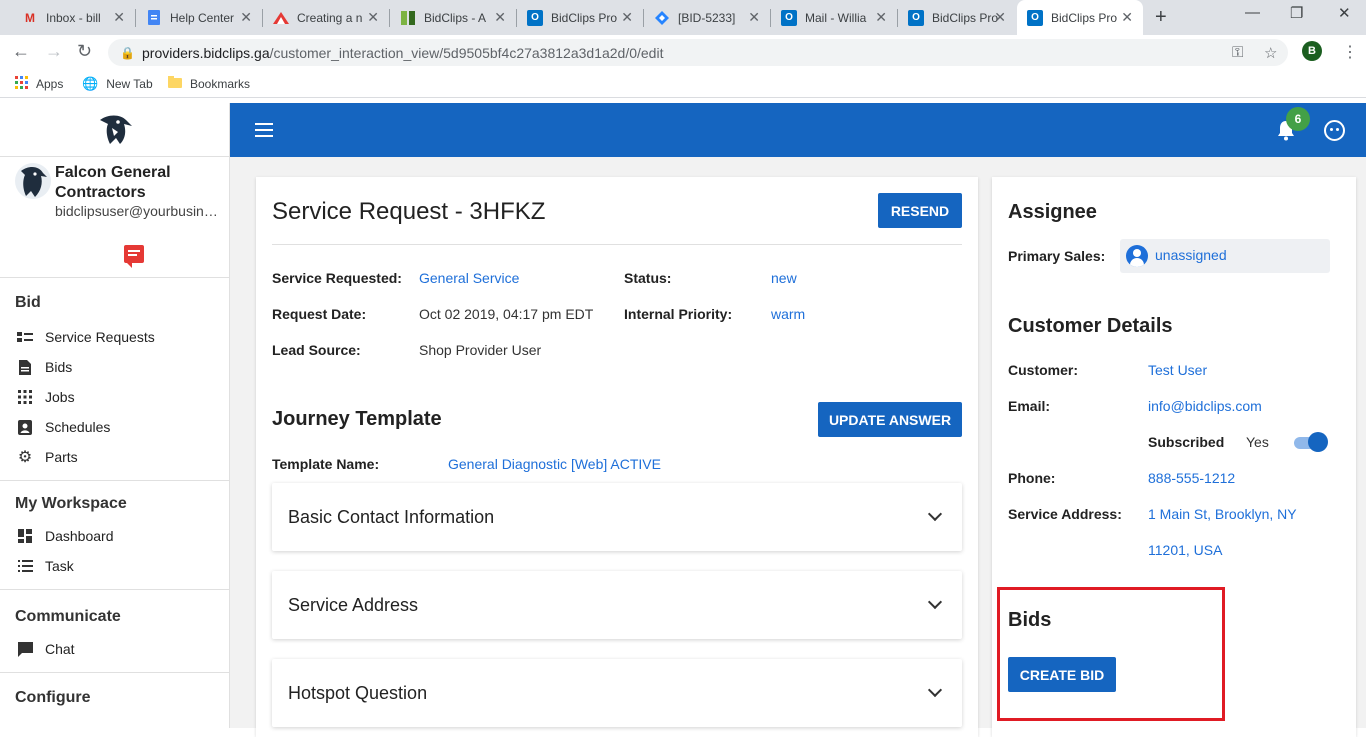  Describe the element at coordinates (357, 419) in the screenshot. I see `journey-template-heading: Journey Template` at that location.